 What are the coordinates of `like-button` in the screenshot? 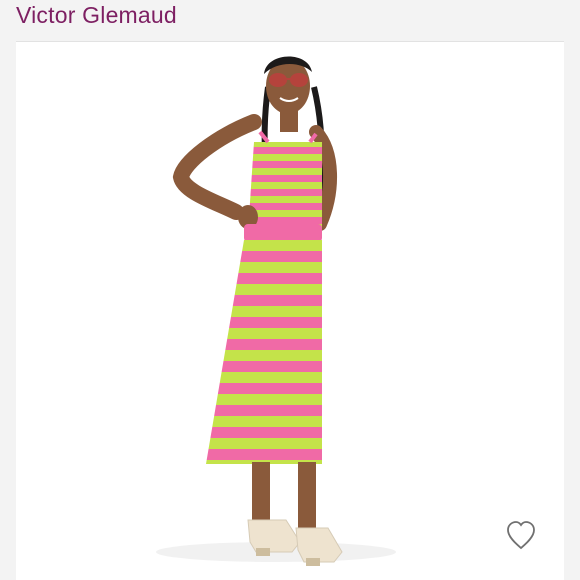 It's located at (521, 535).